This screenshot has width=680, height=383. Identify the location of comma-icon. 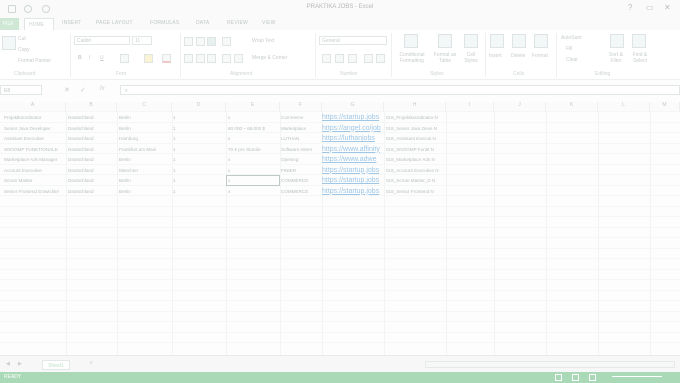
(352, 58).